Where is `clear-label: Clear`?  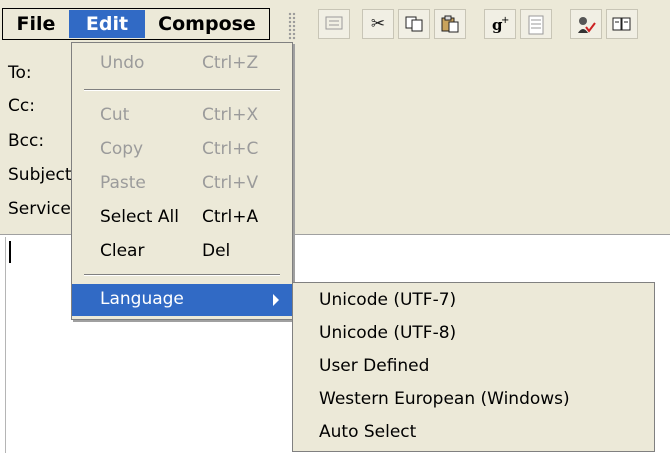
clear-label: Clear is located at coordinates (122, 251).